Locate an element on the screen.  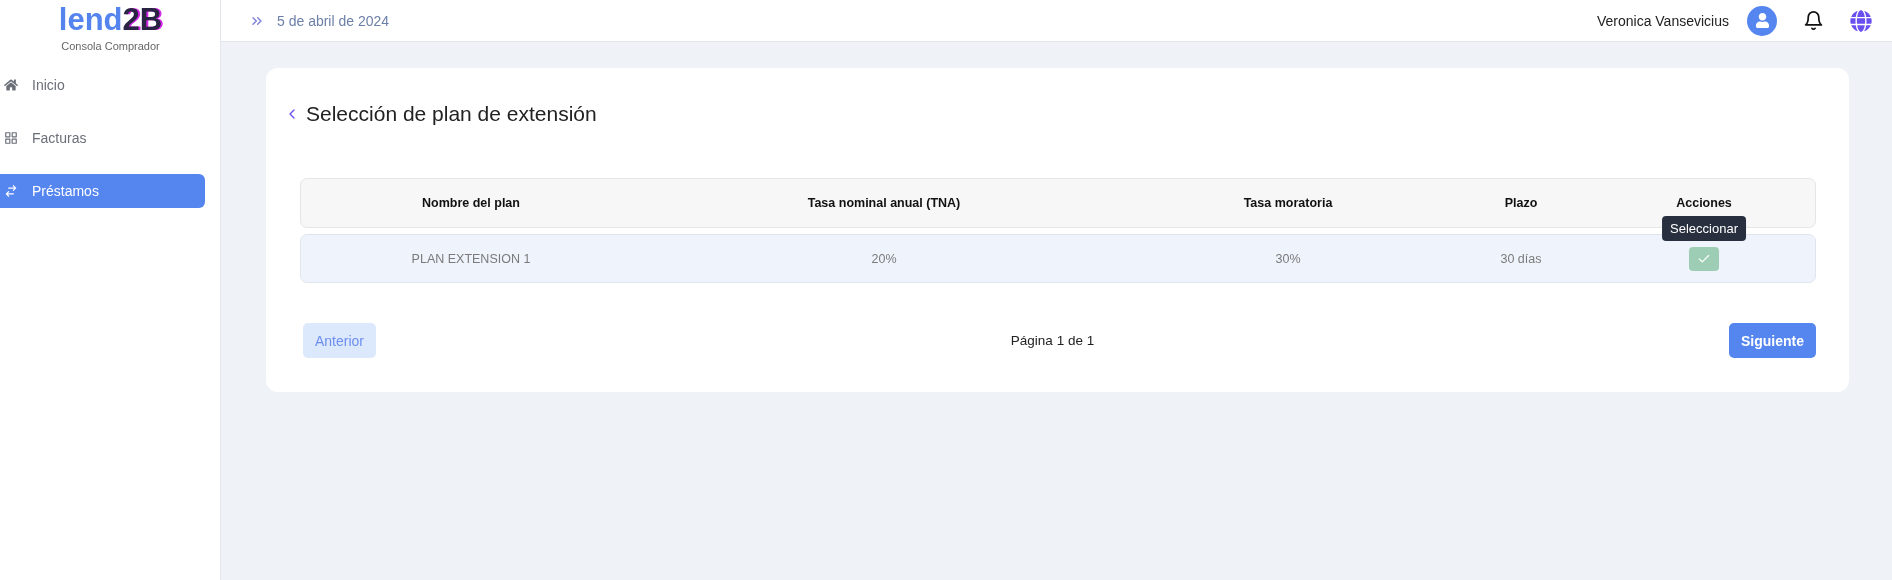
logo: lend2B is located at coordinates (110, 20).